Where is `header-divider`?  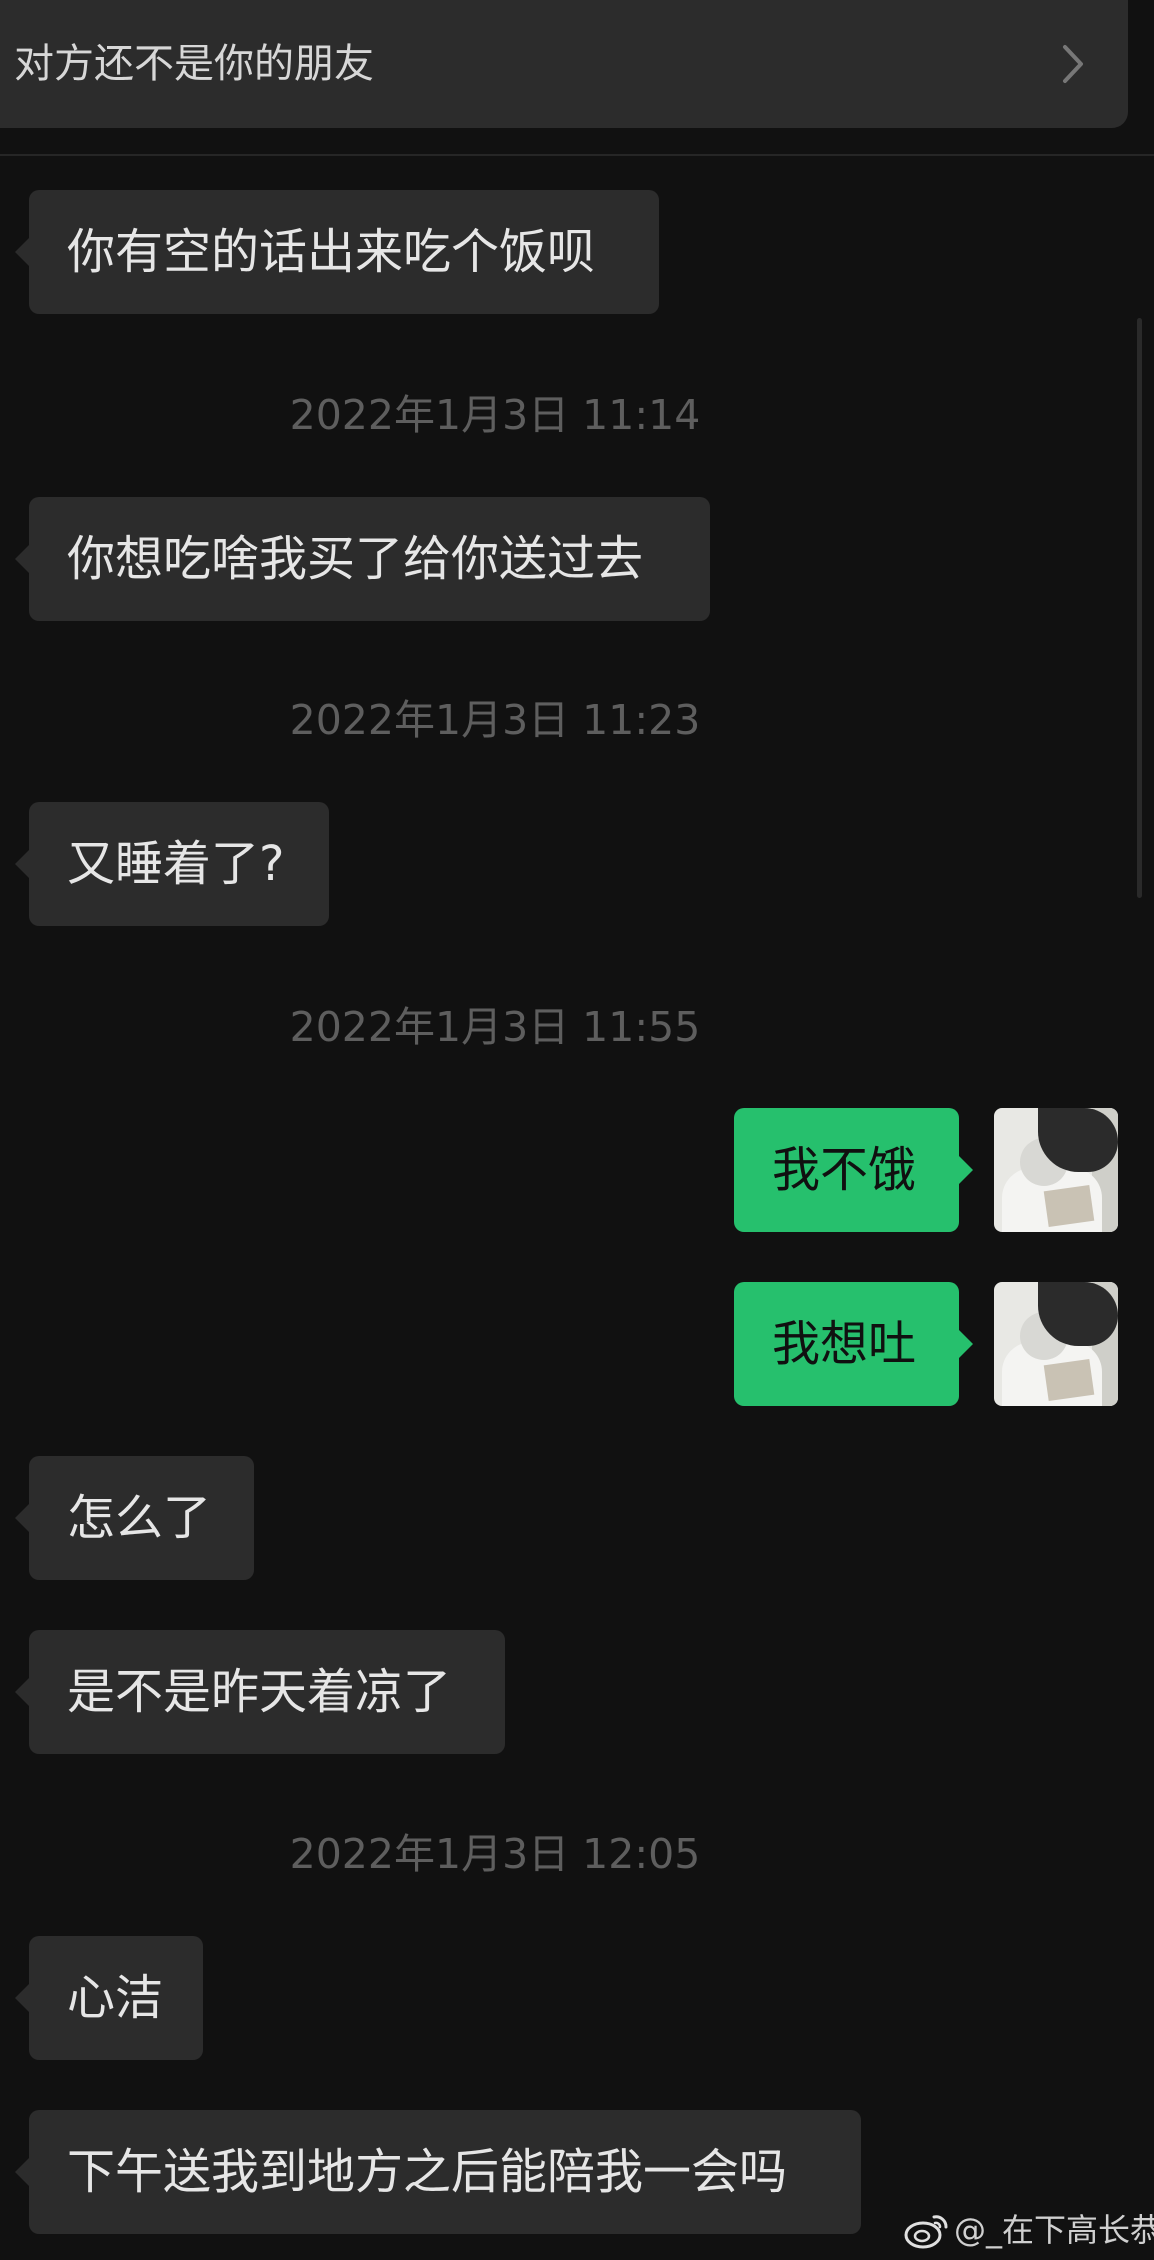 header-divider is located at coordinates (577, 155).